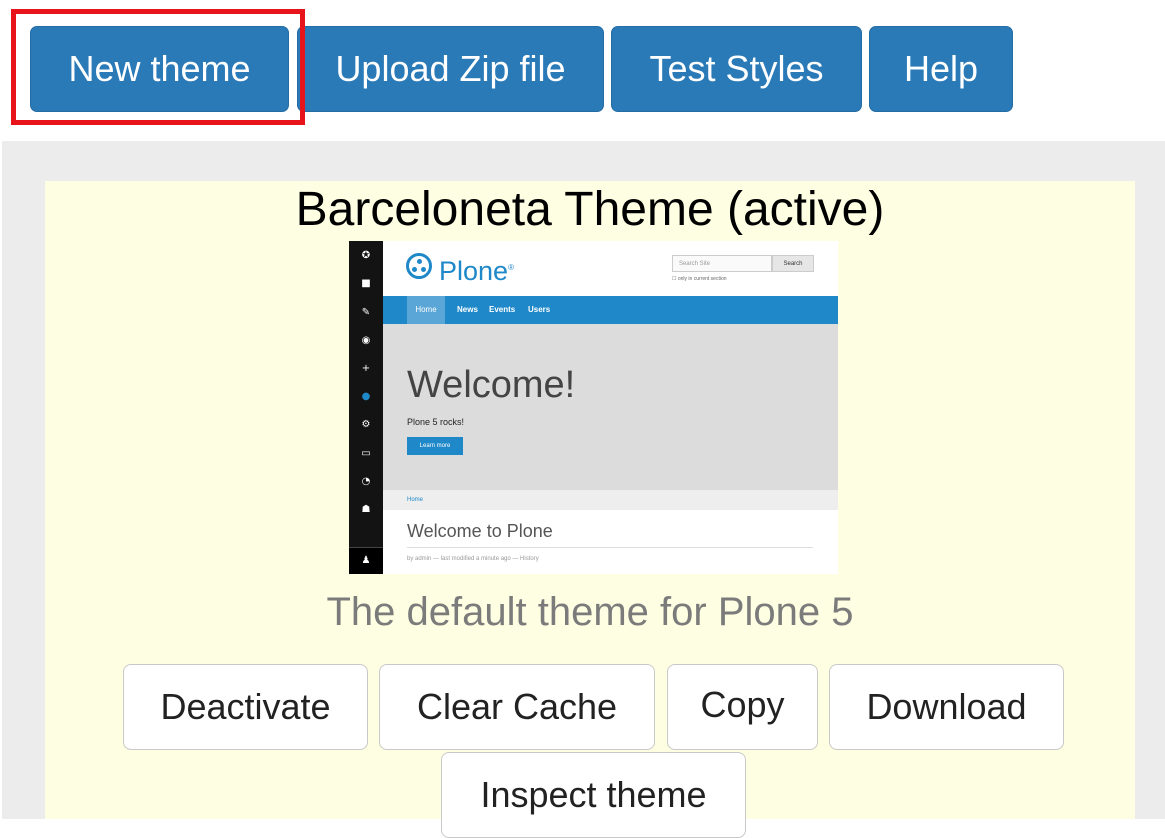 The width and height of the screenshot is (1165, 838). What do you see at coordinates (610, 407) in the screenshot?
I see `preview-hero: Welcome! Plone 5 rocks! Learn more` at bounding box center [610, 407].